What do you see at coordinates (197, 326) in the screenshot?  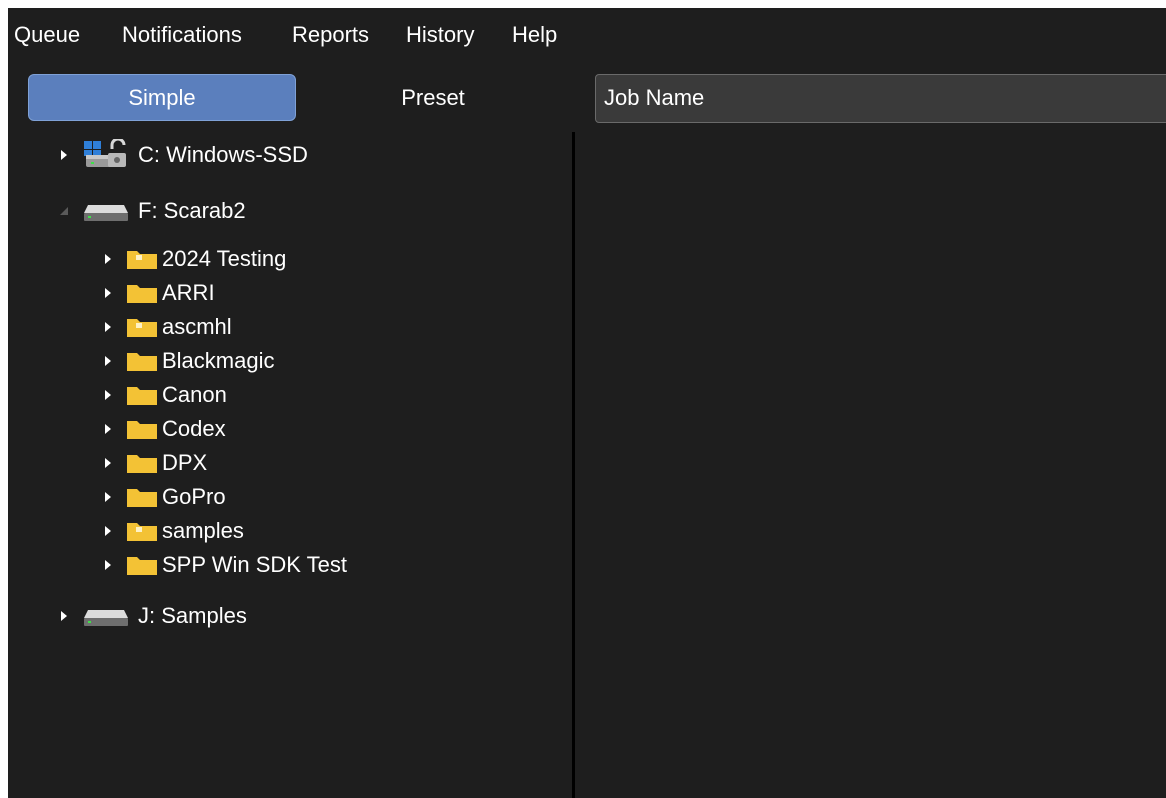 I see `tree-item-label: ascmhl` at bounding box center [197, 326].